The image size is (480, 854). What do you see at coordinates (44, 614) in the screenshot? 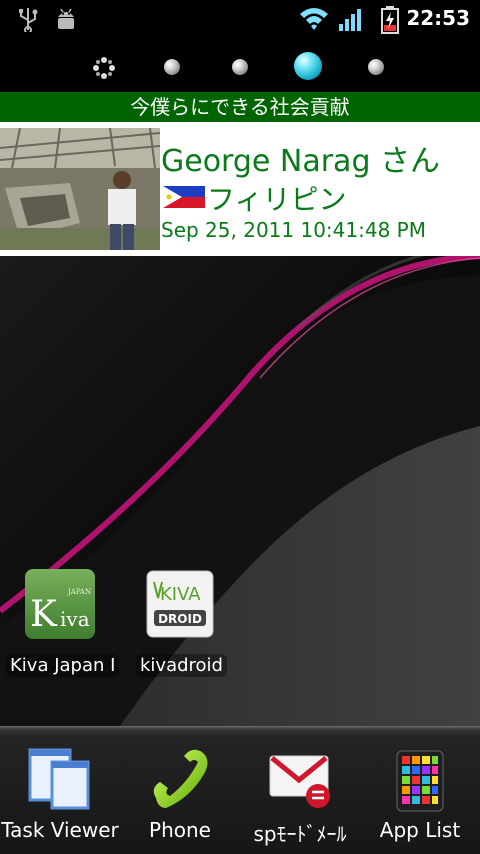
I see `svg-text: K` at bounding box center [44, 614].